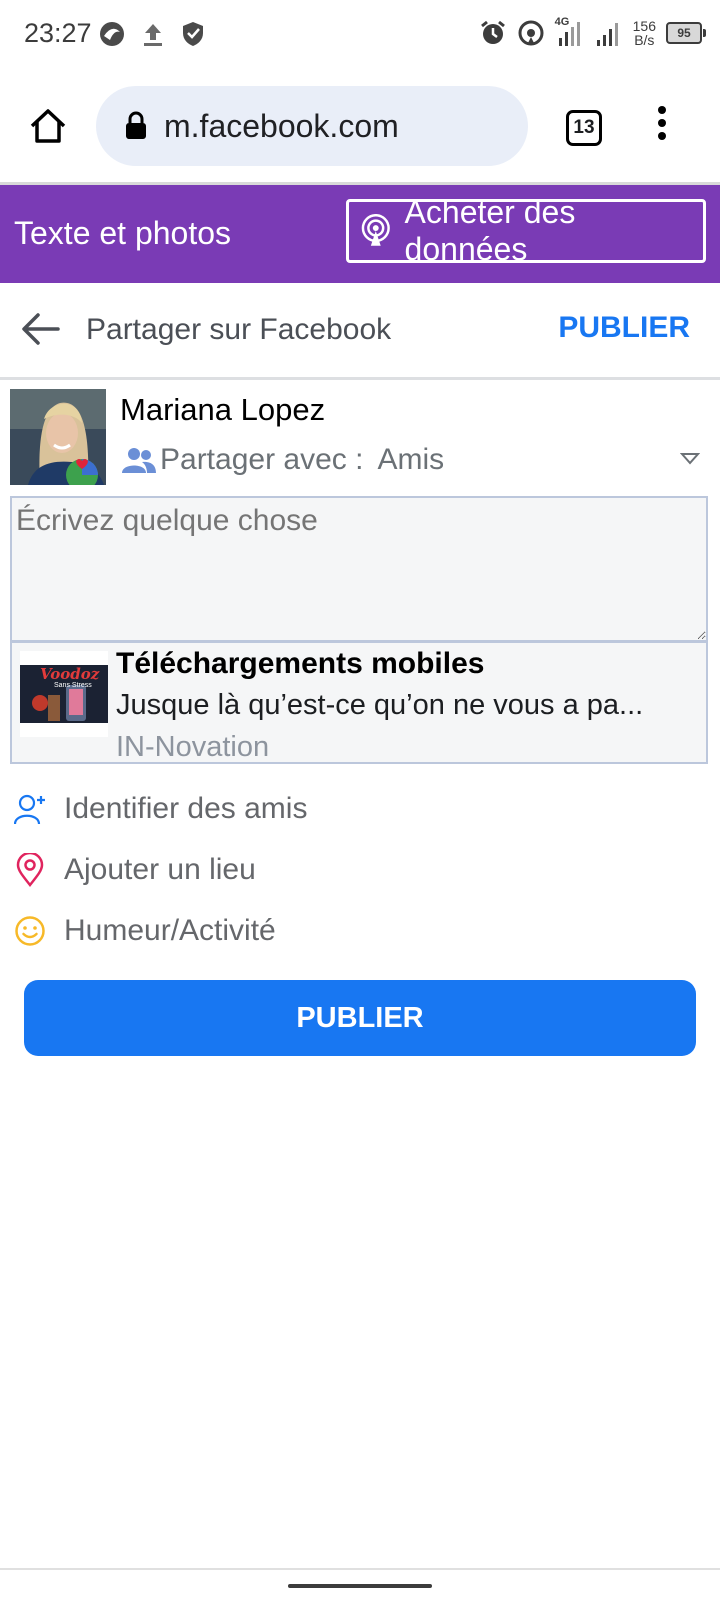 This screenshot has height=1600, width=720. I want to click on browser-toolbar: m.facebook.com 13, so click(360, 127).